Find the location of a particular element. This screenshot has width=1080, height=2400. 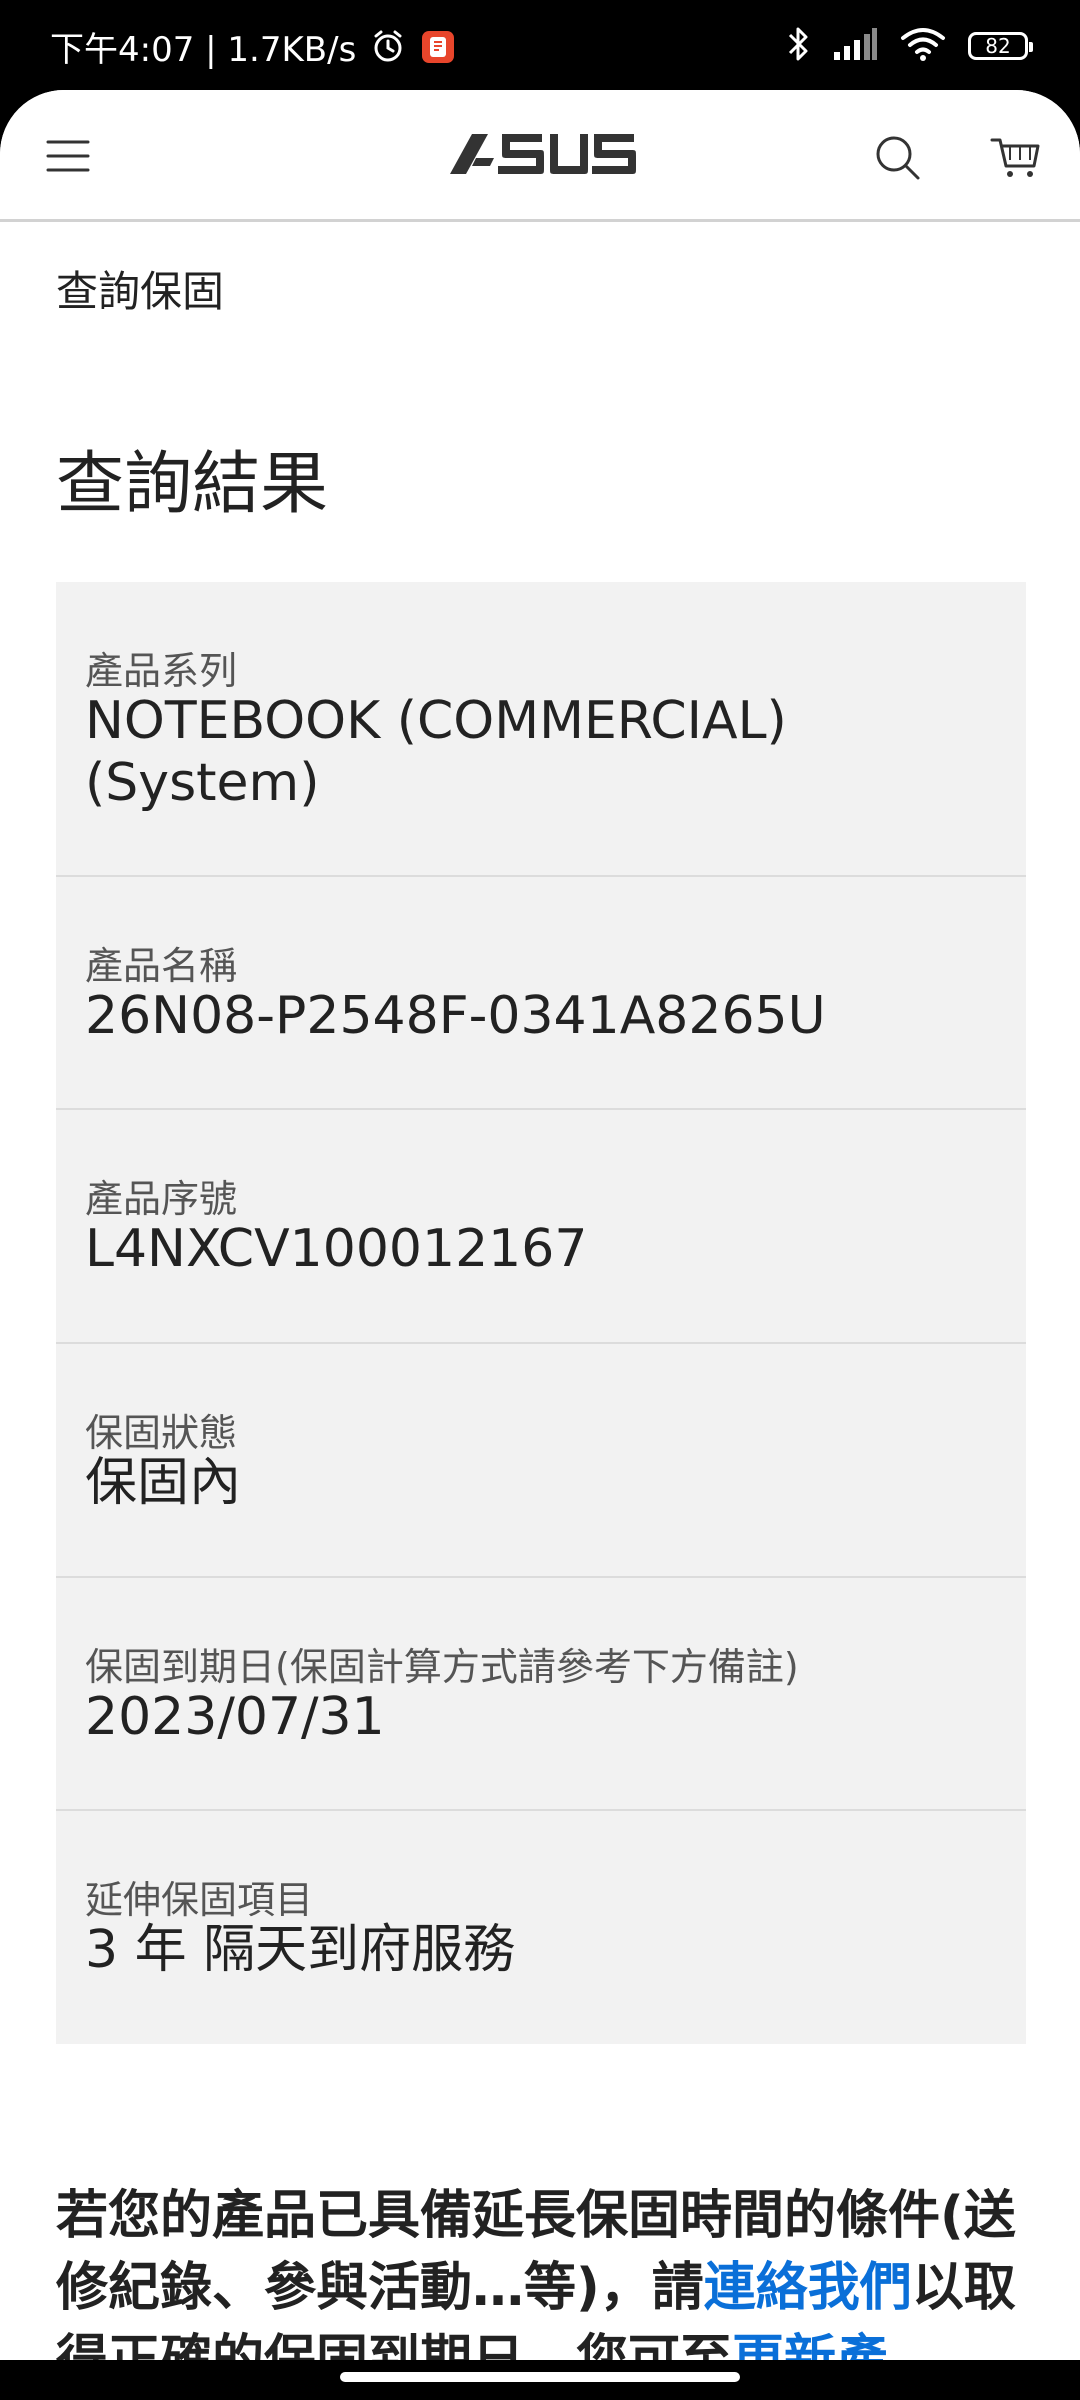

row-label: 產品名稱 is located at coordinates (161, 966).